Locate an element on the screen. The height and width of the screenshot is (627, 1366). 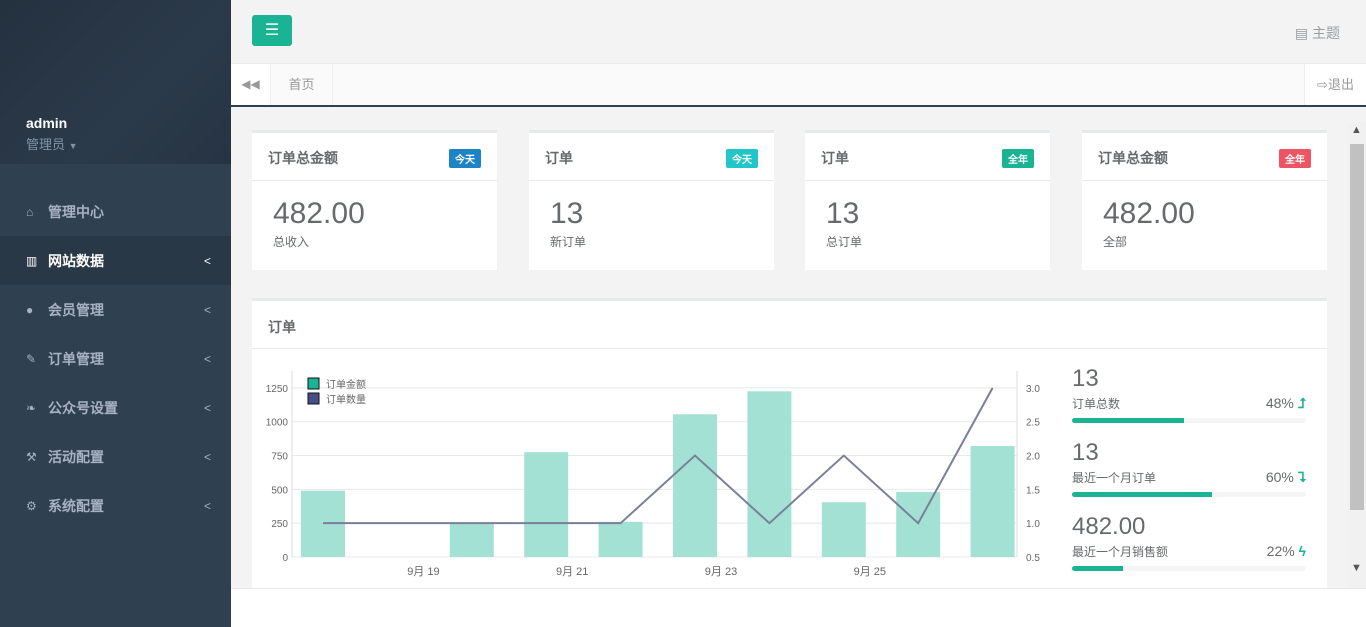
stat-card: 订单总金额 今天 482.00 总收入 is located at coordinates (374, 200).